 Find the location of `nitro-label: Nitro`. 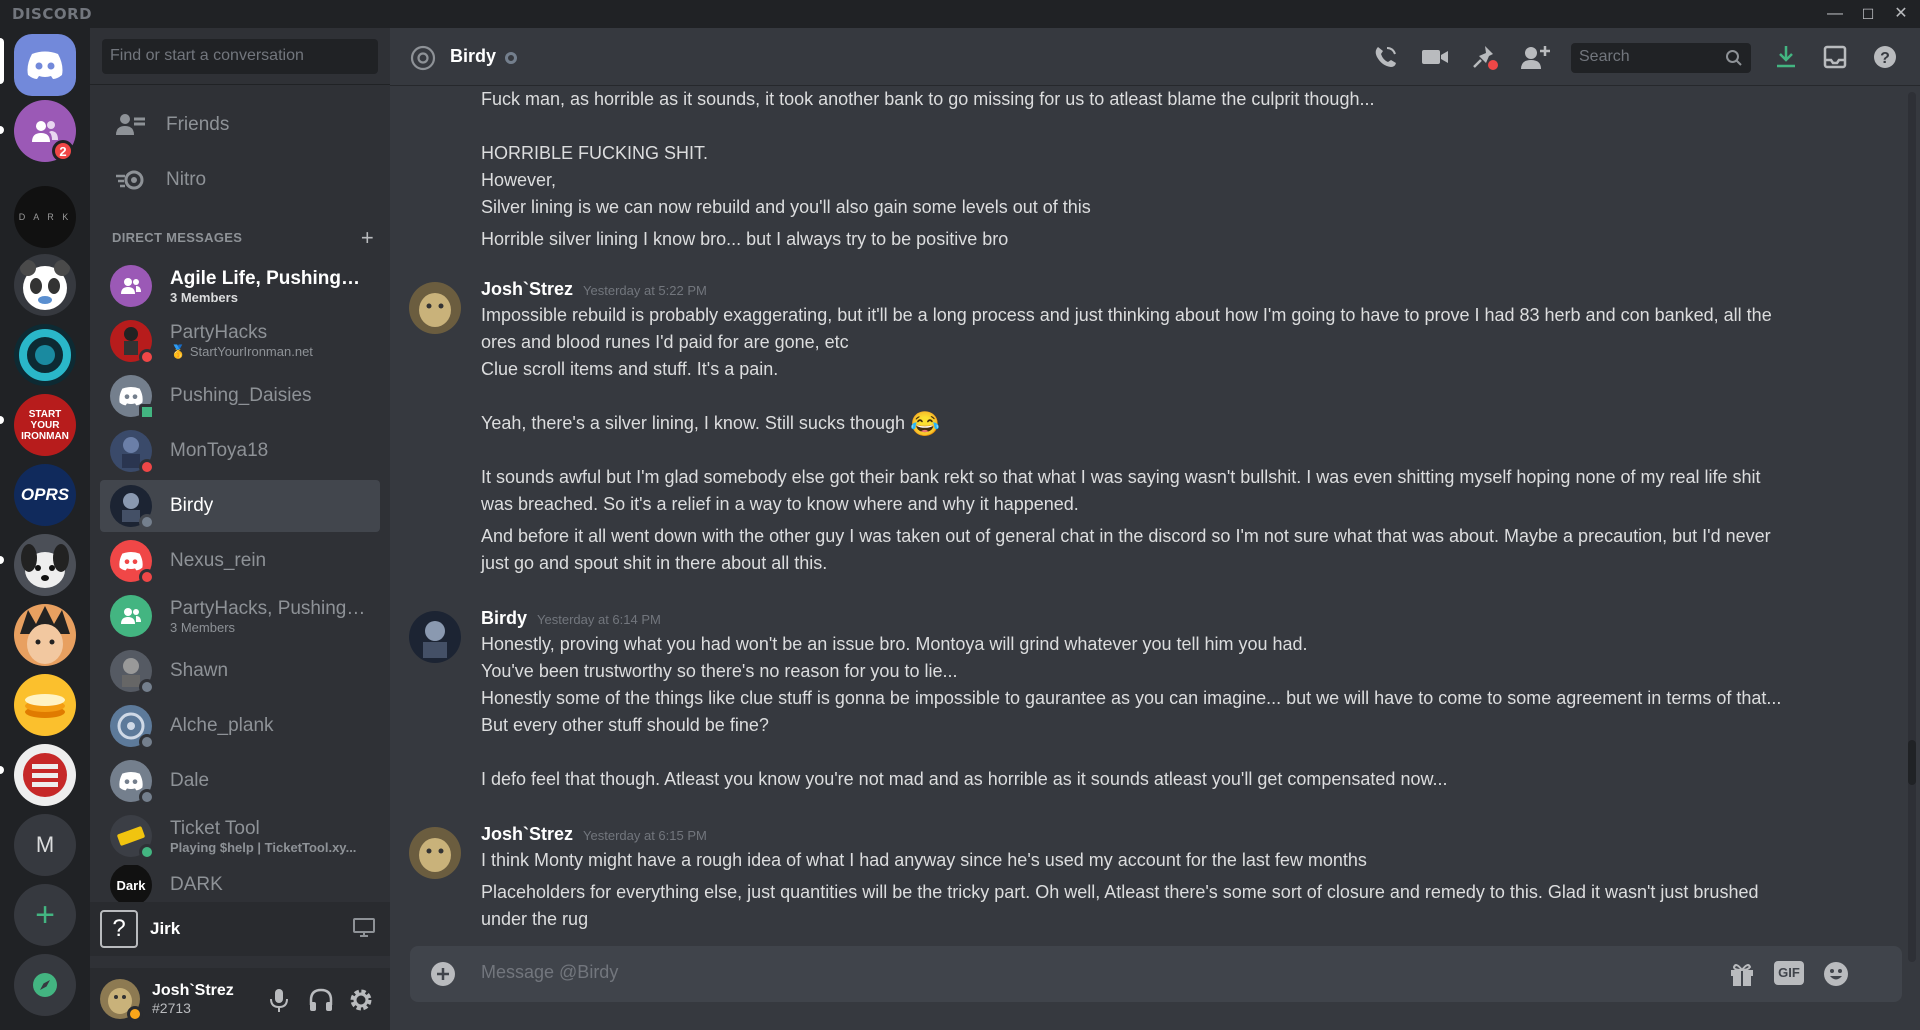

nitro-label: Nitro is located at coordinates (186, 179).